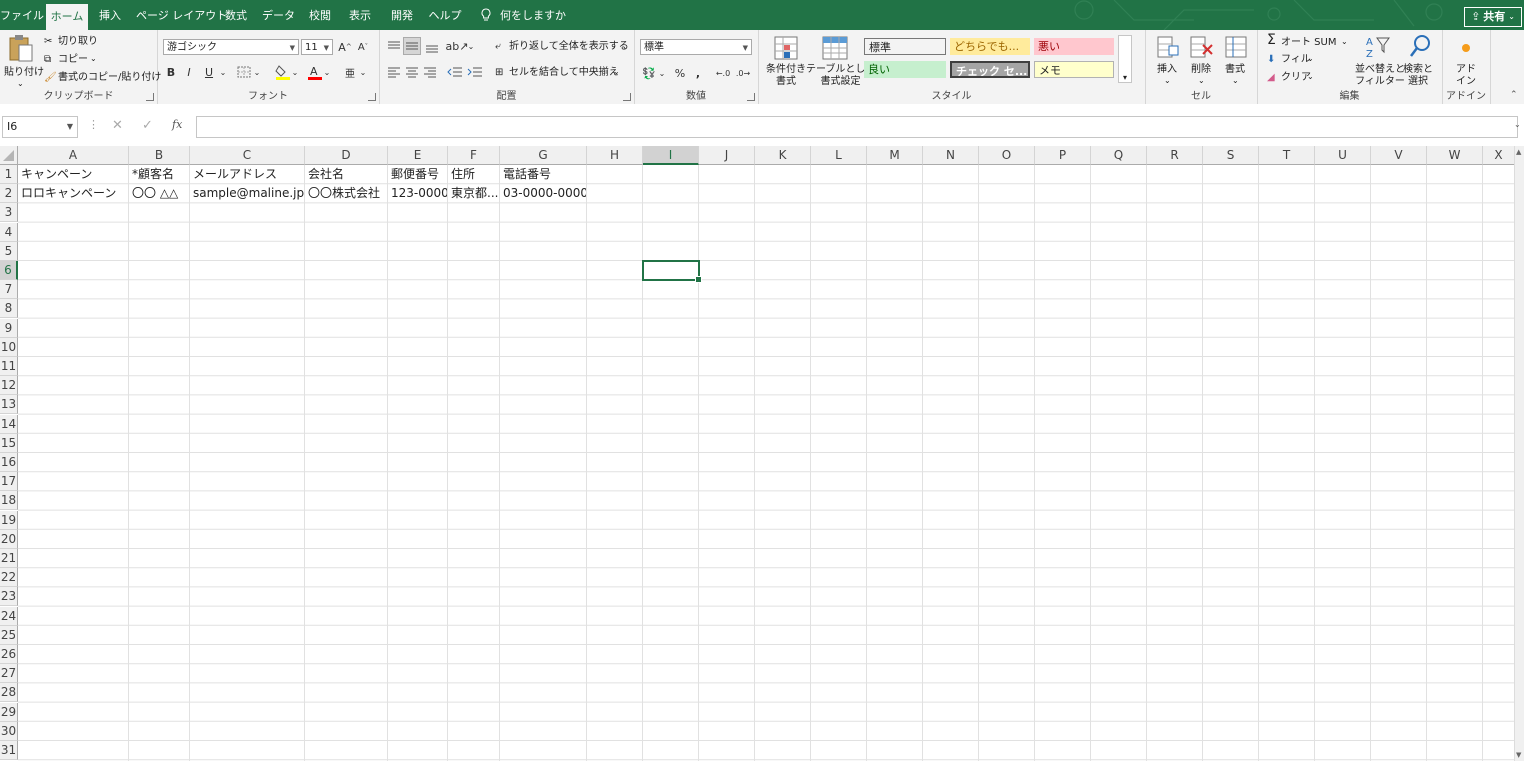 The image size is (1524, 761). I want to click on cell-f1: 住所, so click(473, 174).